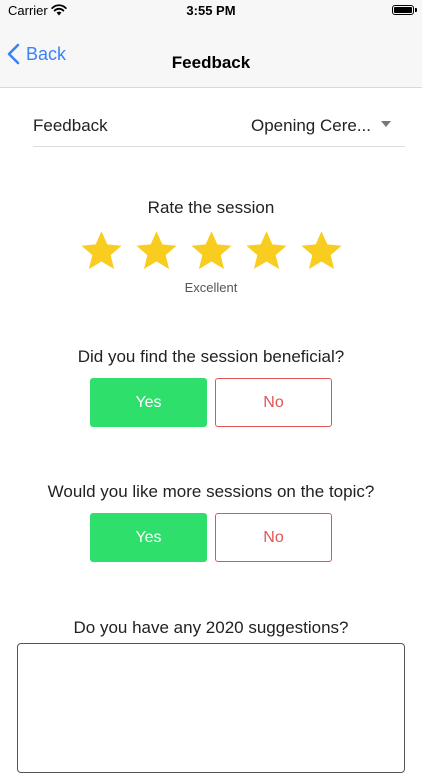 This screenshot has height=773, width=422. Describe the element at coordinates (404, 10) in the screenshot. I see `battery-icon` at that location.